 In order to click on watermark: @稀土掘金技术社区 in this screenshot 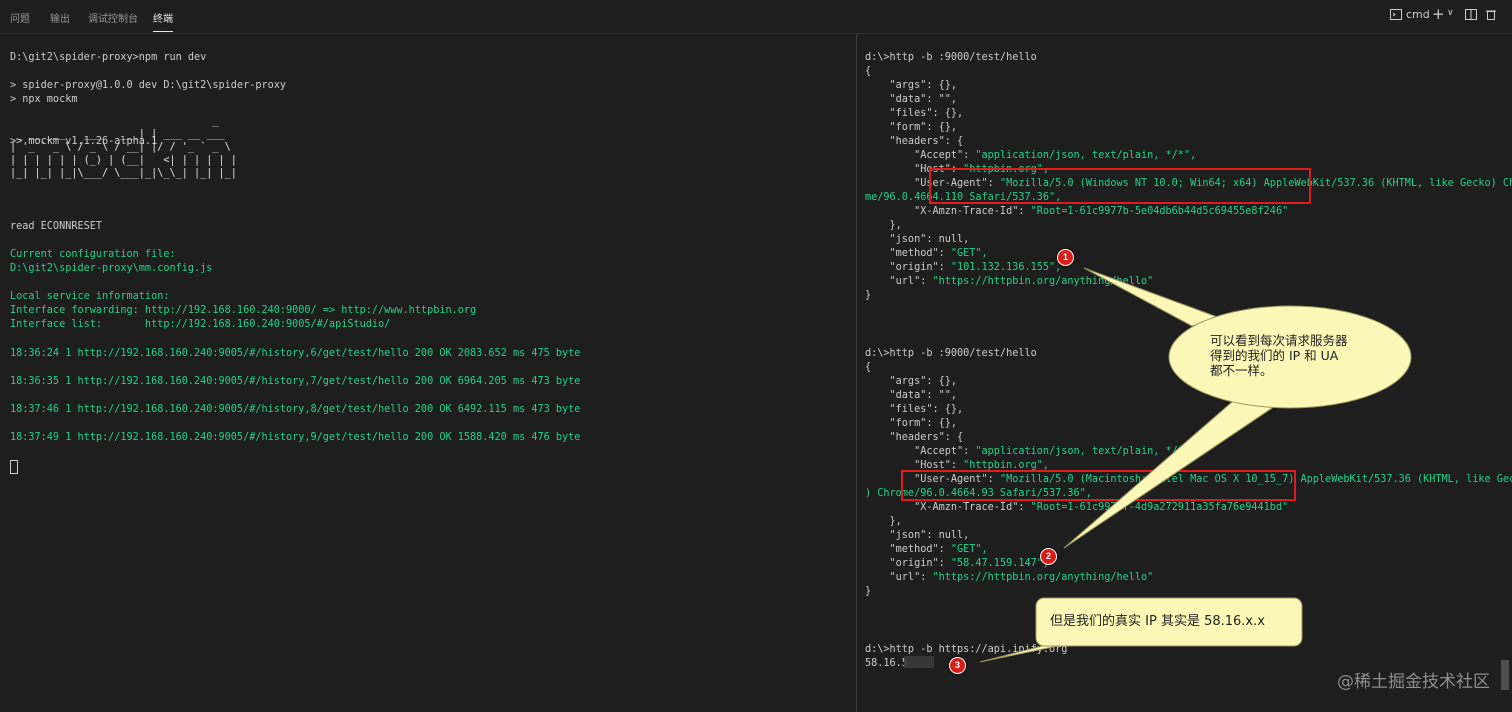, I will do `click(1413, 682)`.